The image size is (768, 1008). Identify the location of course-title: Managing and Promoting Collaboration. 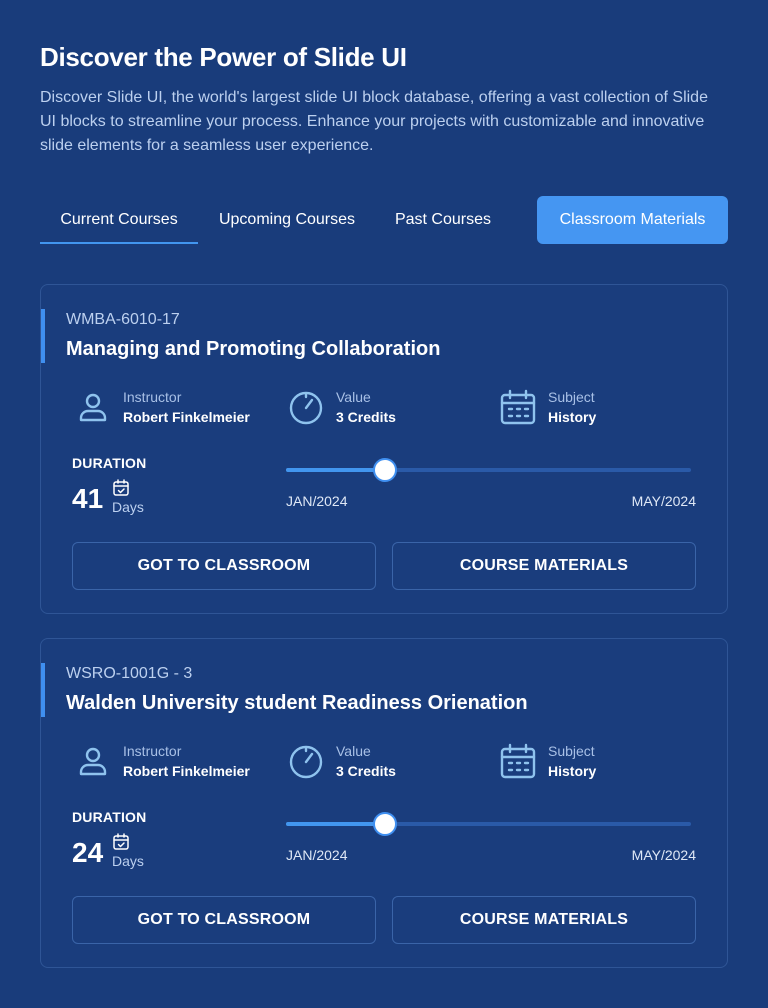
(253, 349).